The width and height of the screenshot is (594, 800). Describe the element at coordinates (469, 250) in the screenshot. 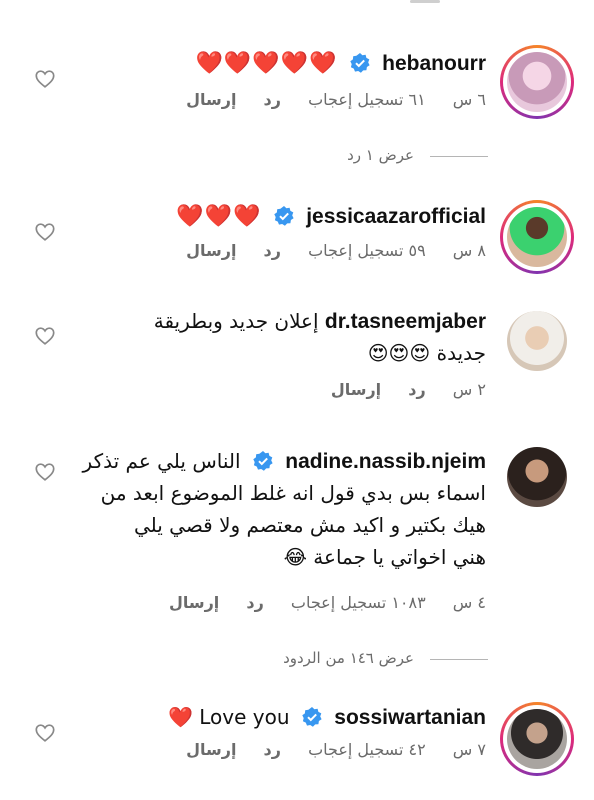

I see `comment-time: ٨ س` at that location.